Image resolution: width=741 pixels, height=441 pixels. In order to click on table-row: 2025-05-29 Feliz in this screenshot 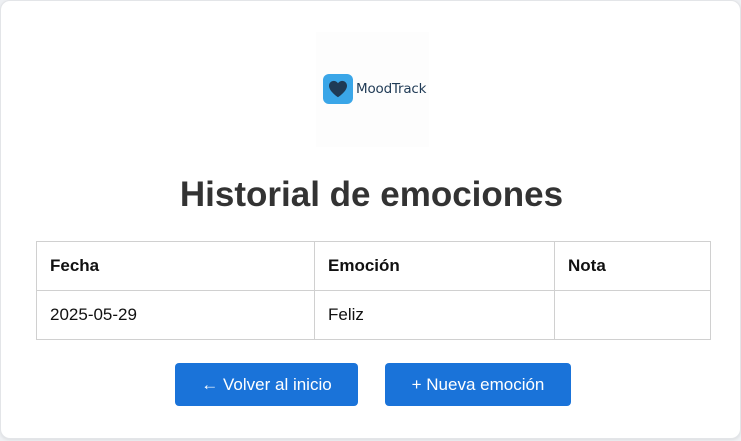, I will do `click(373, 315)`.